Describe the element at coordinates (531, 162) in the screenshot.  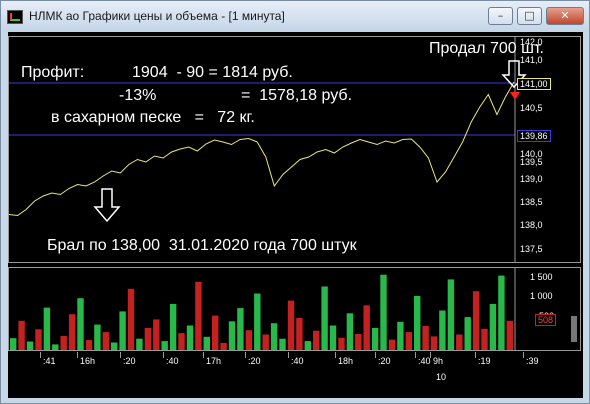
I see `price-tick: 139,5` at that location.